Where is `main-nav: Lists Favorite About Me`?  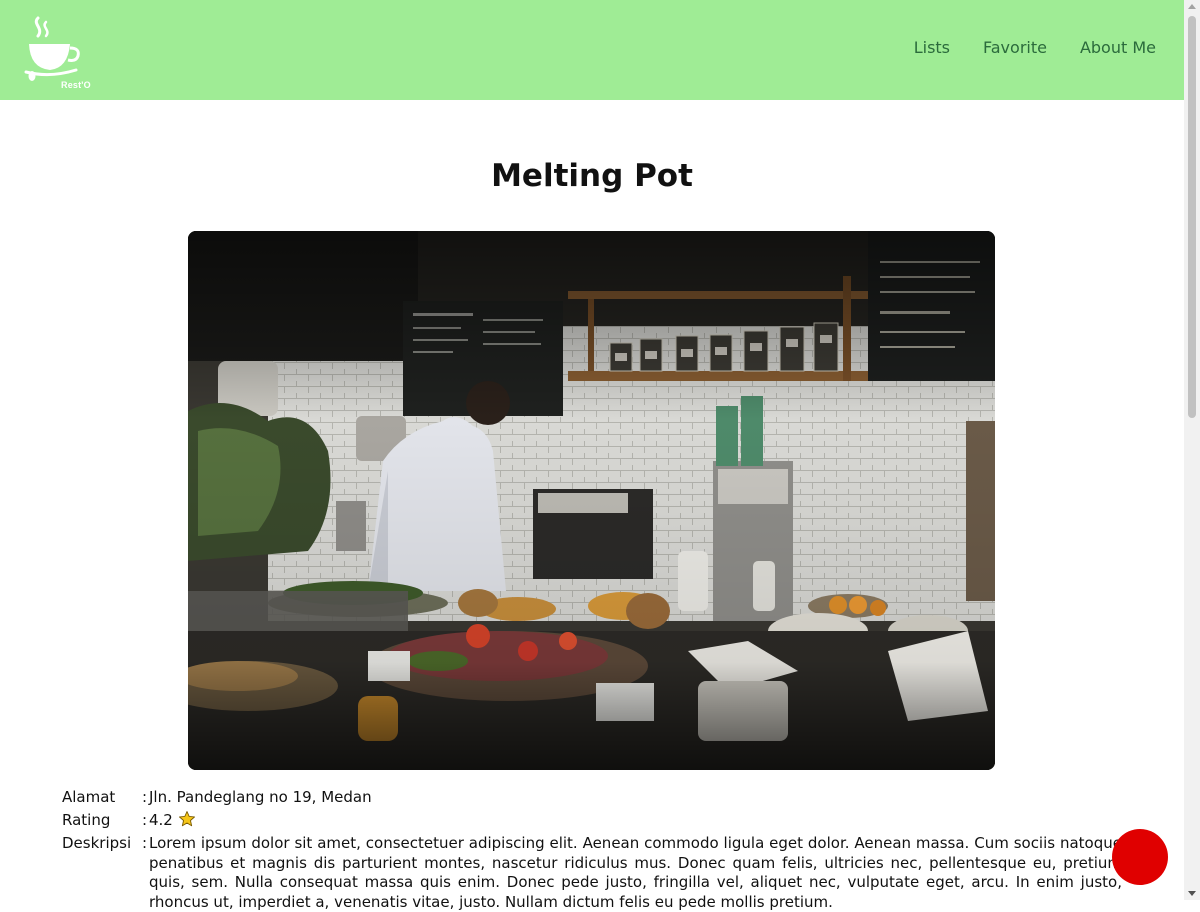
main-nav: Lists Favorite About Me is located at coordinates (1035, 47).